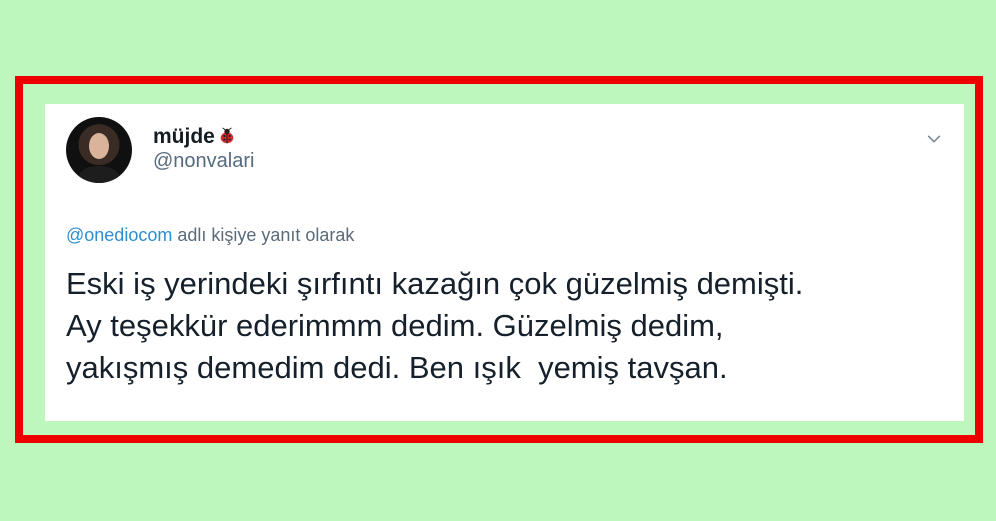 This screenshot has height=521, width=996. What do you see at coordinates (184, 136) in the screenshot?
I see `display-name: müjde` at bounding box center [184, 136].